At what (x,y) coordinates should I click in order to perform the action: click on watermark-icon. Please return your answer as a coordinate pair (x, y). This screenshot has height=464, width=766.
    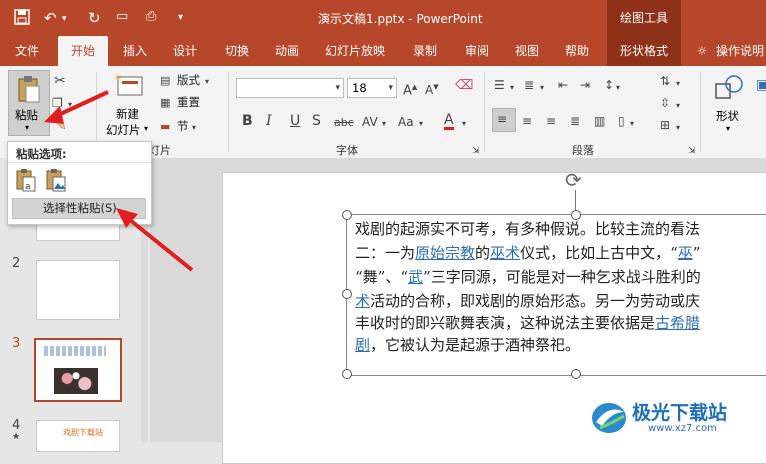
    Looking at the image, I should click on (609, 418).